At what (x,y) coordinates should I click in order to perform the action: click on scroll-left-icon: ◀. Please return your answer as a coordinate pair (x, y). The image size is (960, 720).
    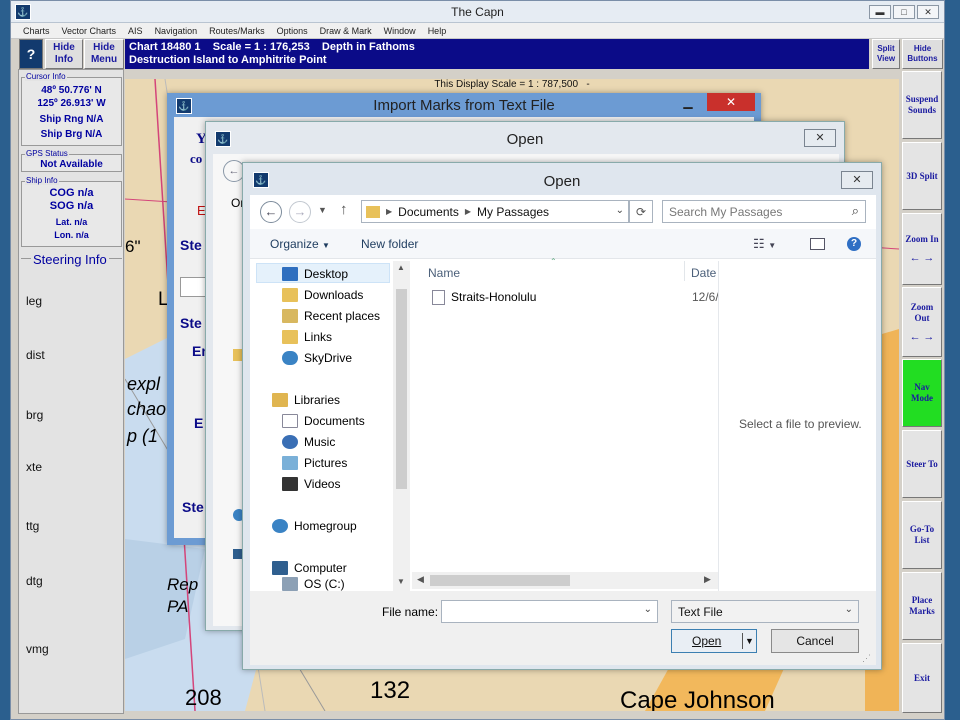
    Looking at the image, I should click on (420, 579).